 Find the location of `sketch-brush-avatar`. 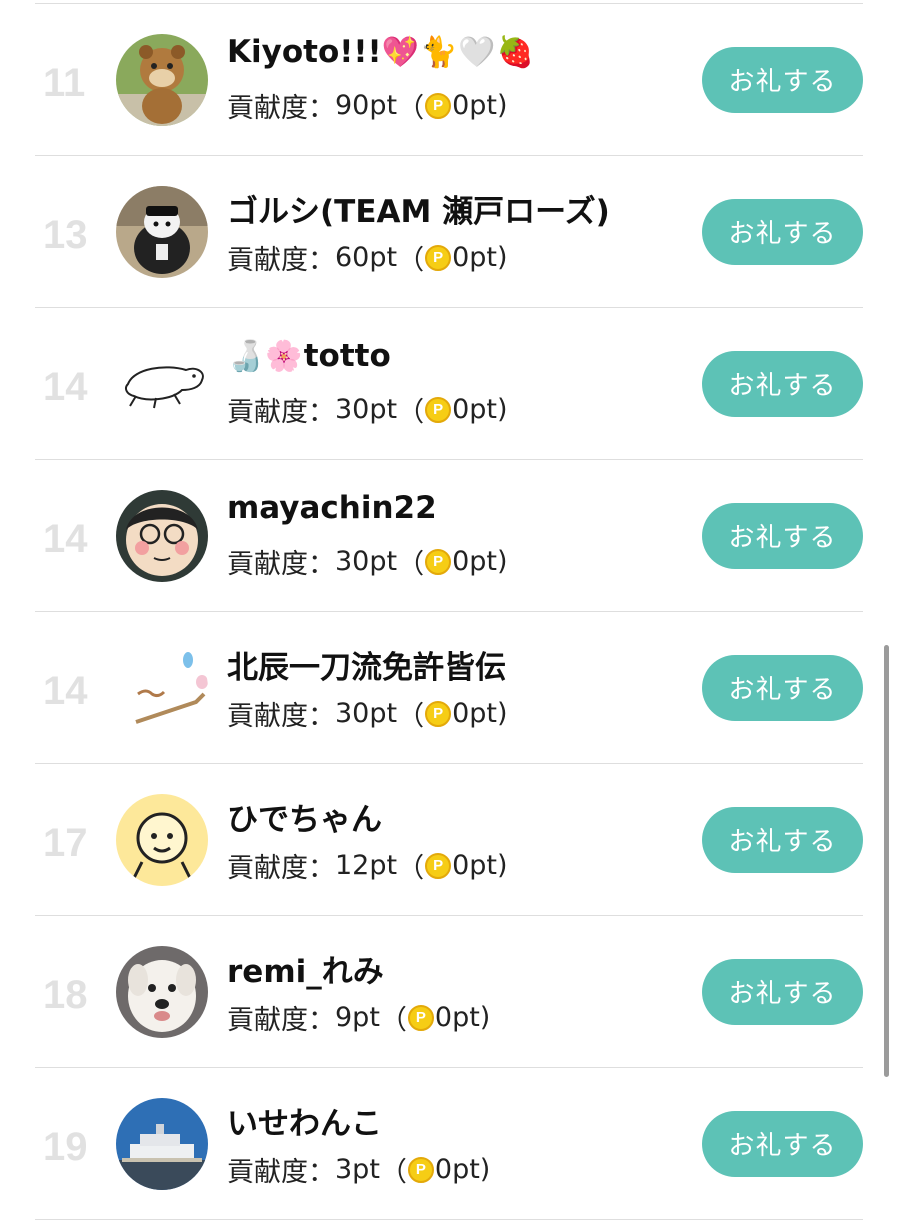

sketch-brush-avatar is located at coordinates (162, 687).